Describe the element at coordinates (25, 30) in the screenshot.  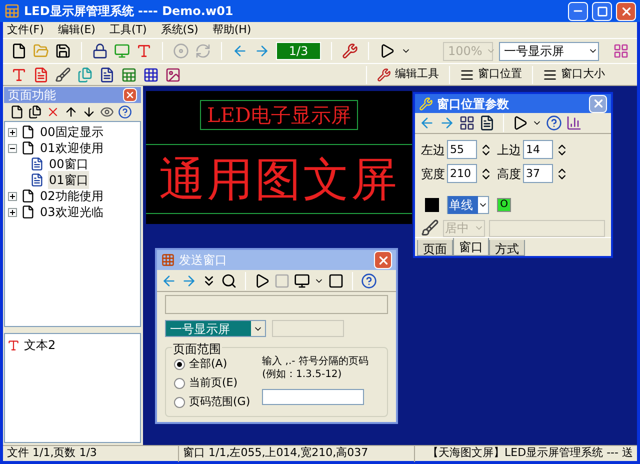
I see `menu-item: 文件(F)` at that location.